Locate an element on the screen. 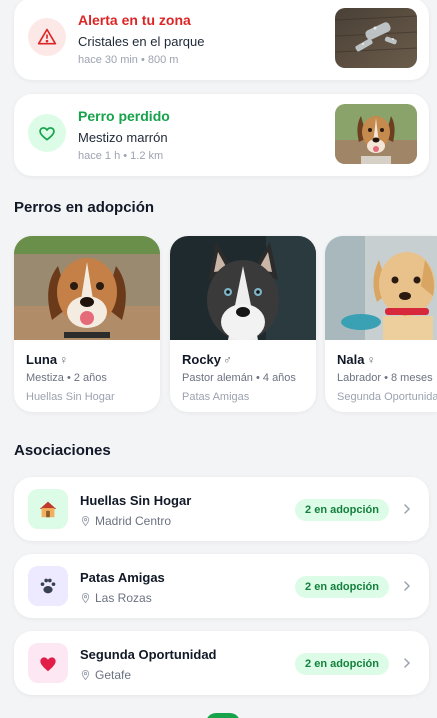 This screenshot has height=718, width=437. dog-photo-luna is located at coordinates (87, 288).